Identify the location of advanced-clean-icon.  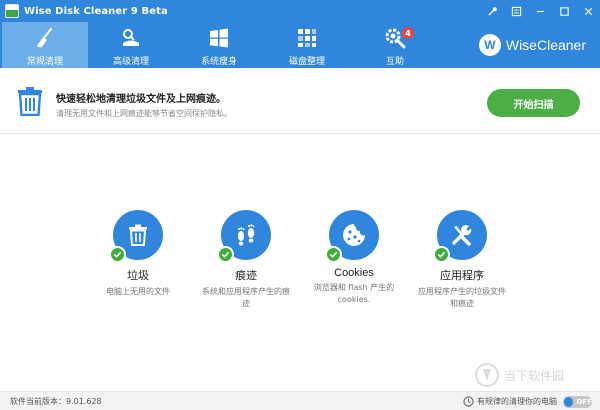
(131, 37).